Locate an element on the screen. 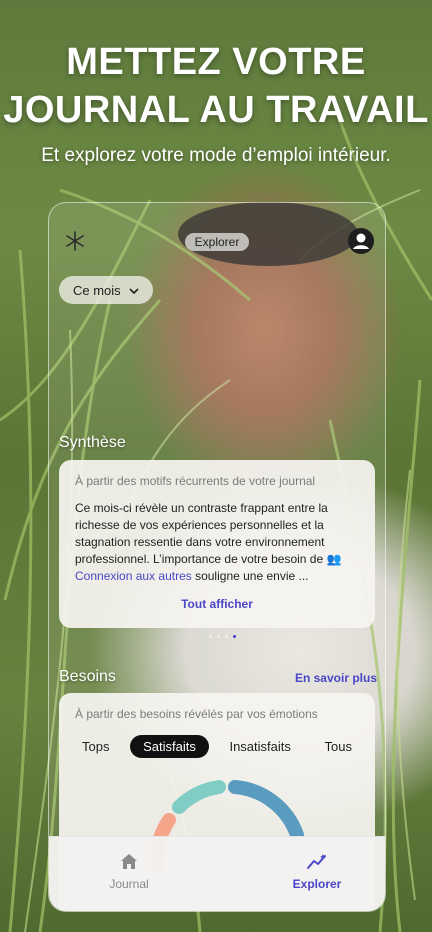 This screenshot has height=932, width=432. needs-tabs: Tops Satisfaits Insatisfaits Tous is located at coordinates (217, 746).